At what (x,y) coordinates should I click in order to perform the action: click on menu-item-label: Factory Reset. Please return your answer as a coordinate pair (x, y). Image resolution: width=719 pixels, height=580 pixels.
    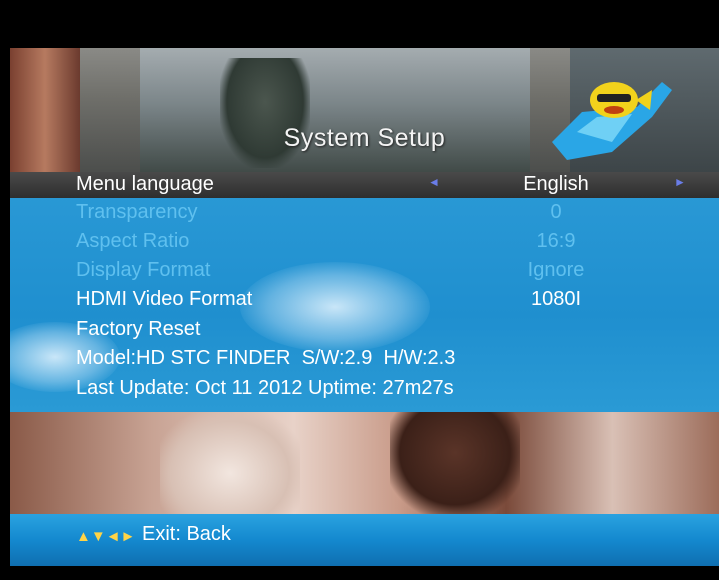
    Looking at the image, I should click on (138, 329).